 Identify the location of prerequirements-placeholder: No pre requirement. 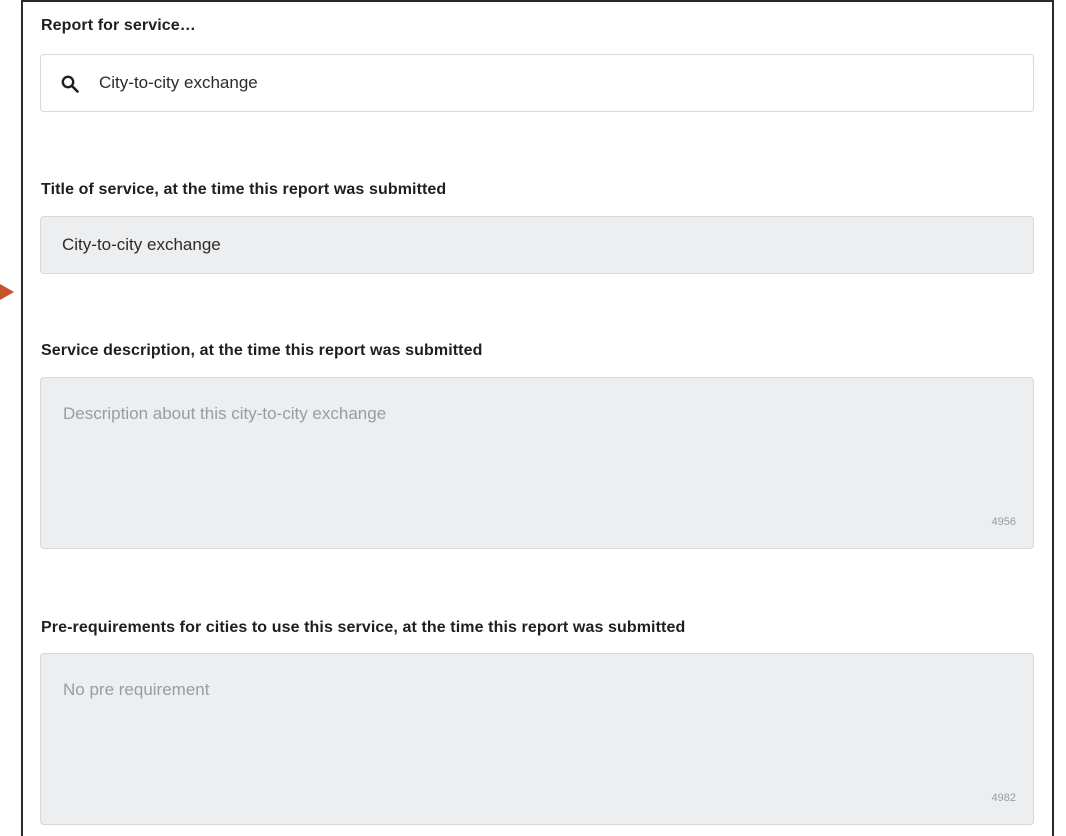
(136, 689).